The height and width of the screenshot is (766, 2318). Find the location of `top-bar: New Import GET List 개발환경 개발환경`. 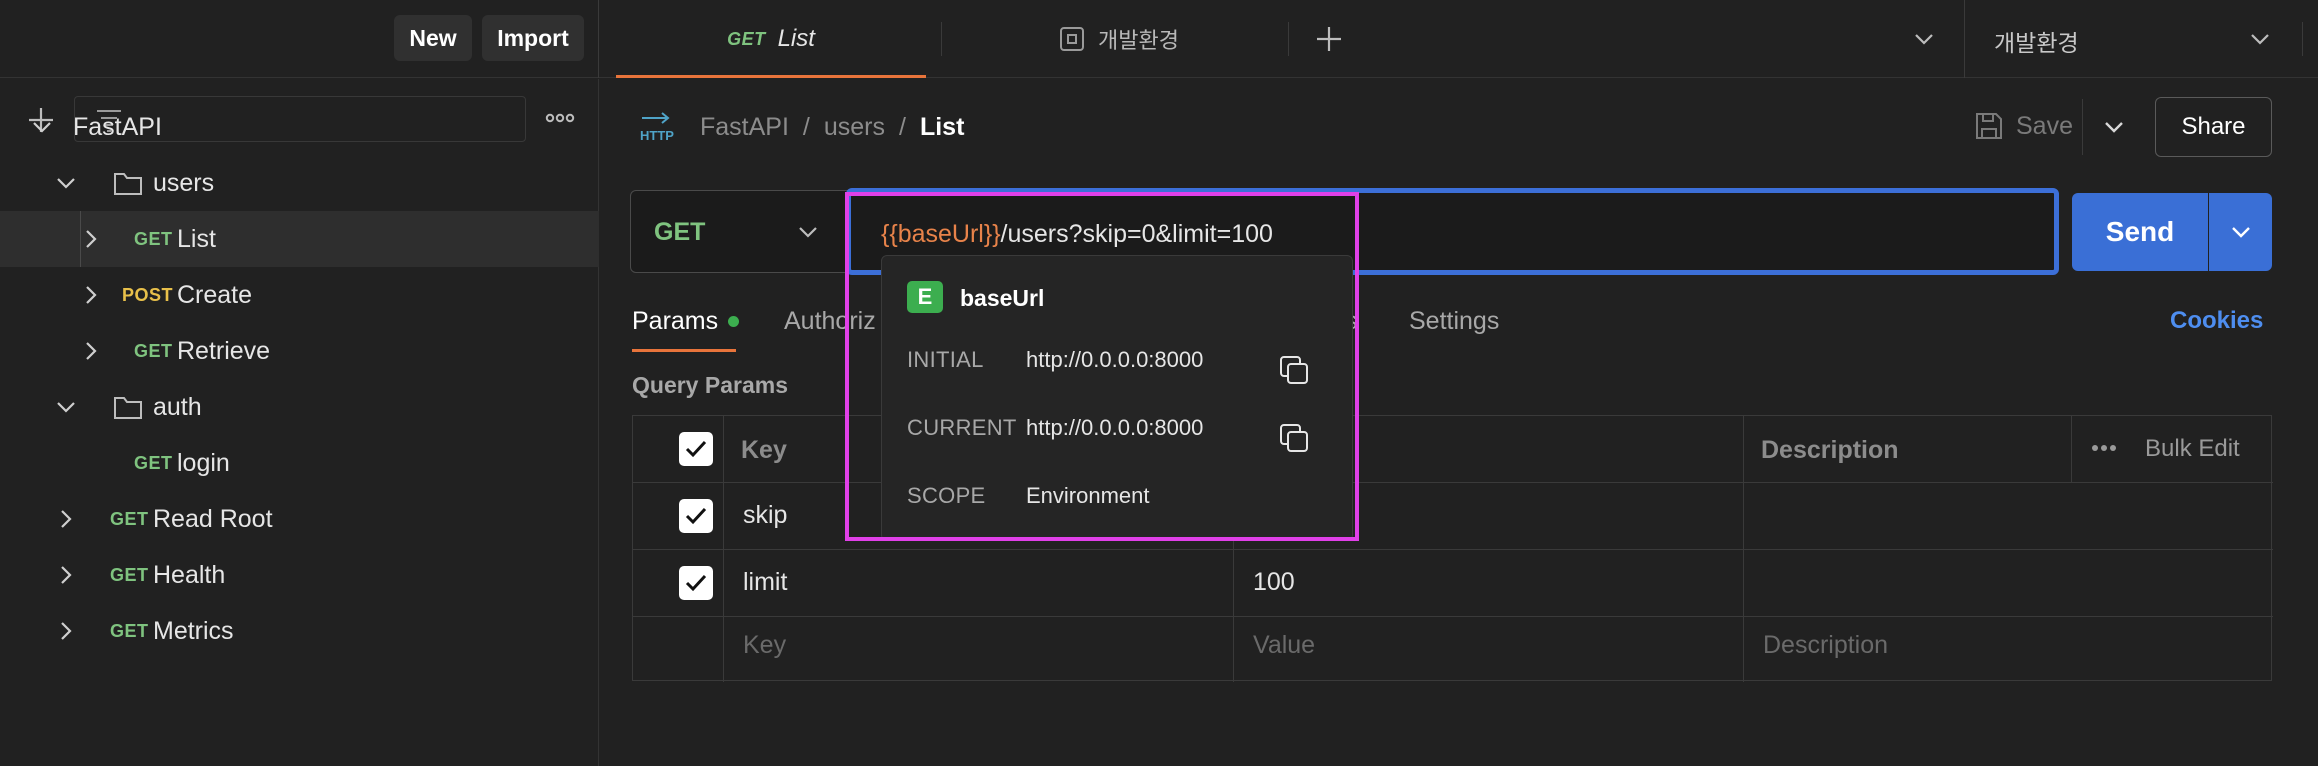

top-bar: New Import GET List 개발환경 개발환경 is located at coordinates (1159, 39).